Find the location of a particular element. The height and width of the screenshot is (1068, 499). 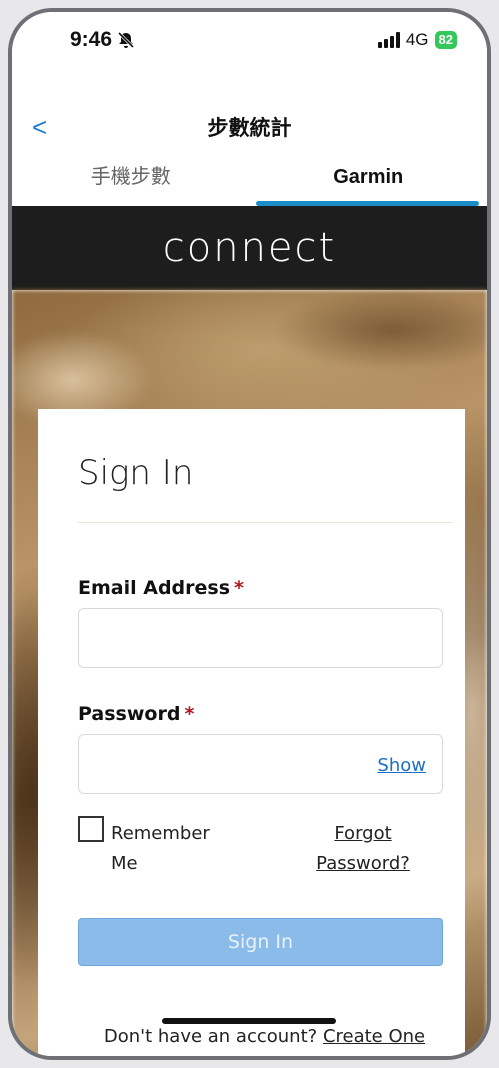

status-bar: 9:46 4G 82 is located at coordinates (249, 57).